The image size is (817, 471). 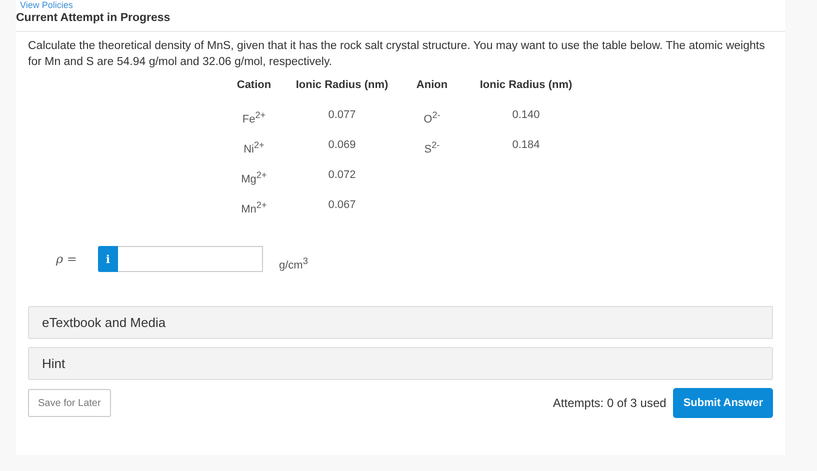 I want to click on unit-label: g/cm$^{3}$, so click(x=293, y=264).